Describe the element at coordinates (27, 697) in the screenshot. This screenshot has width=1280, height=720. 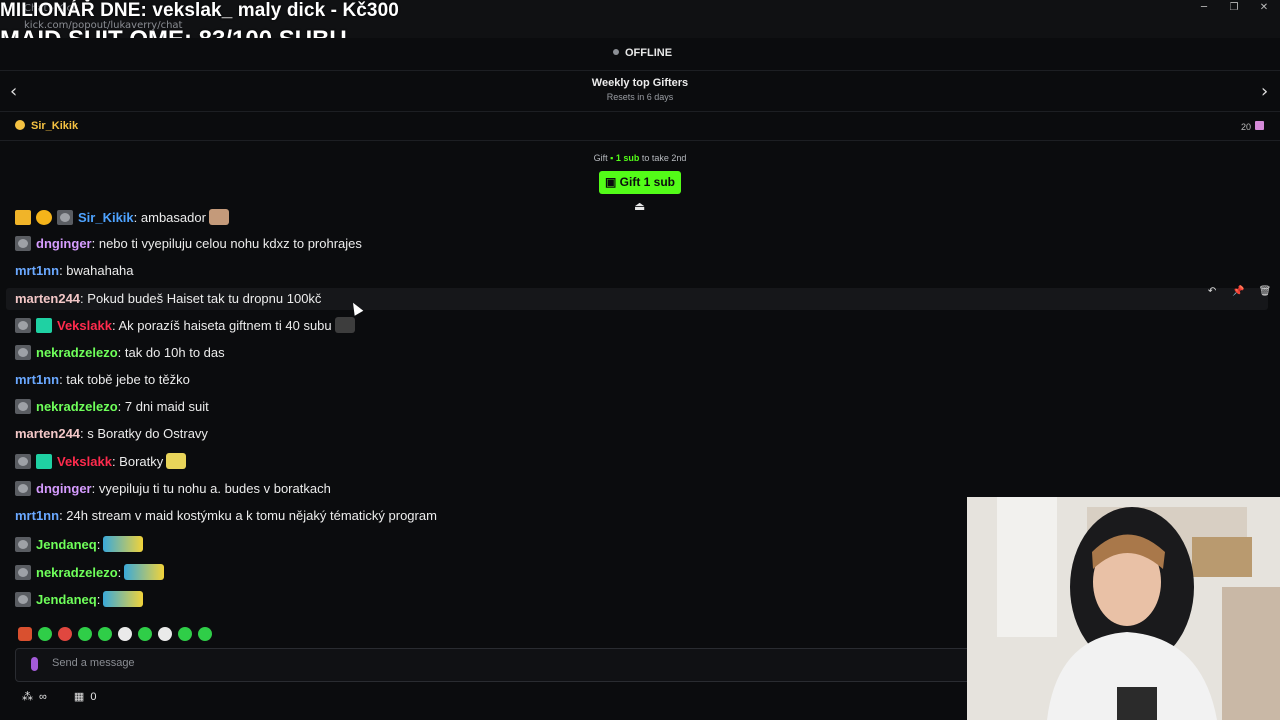
I see `points-icon: ⁂` at that location.